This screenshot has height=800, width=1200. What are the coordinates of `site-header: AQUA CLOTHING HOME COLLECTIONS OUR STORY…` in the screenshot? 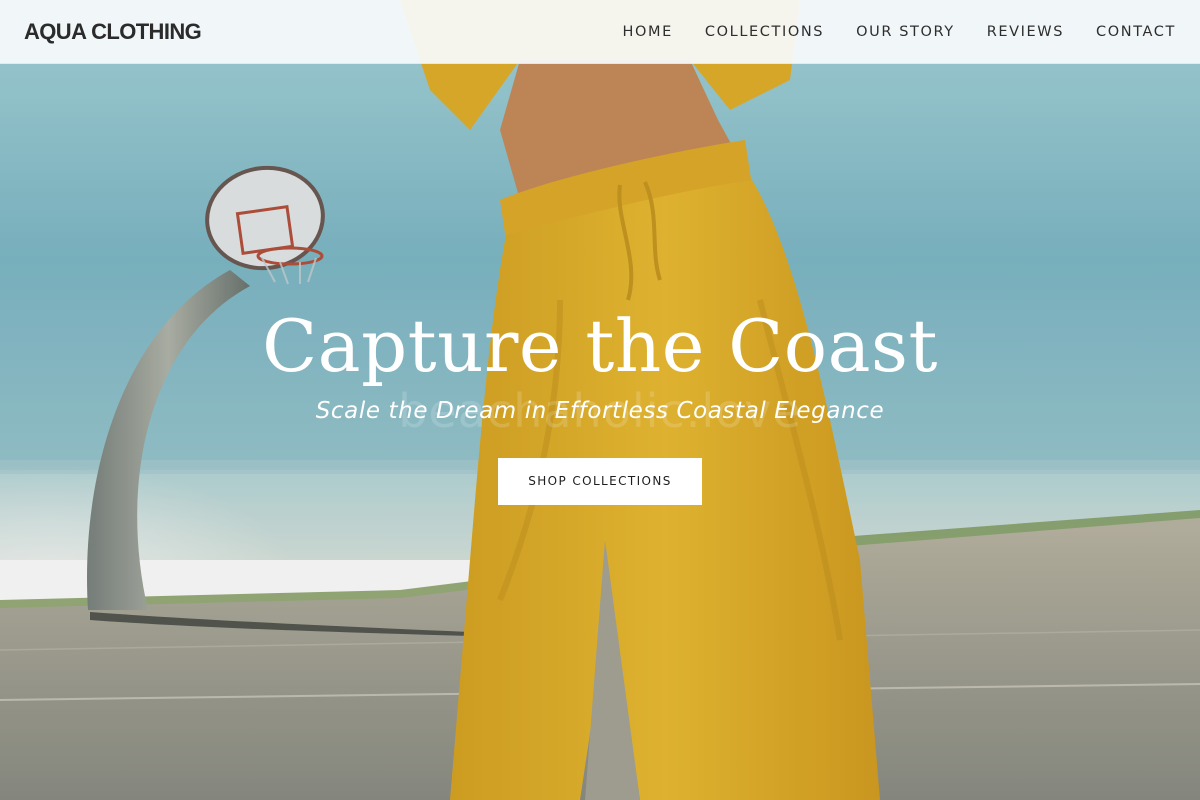 It's located at (600, 32).